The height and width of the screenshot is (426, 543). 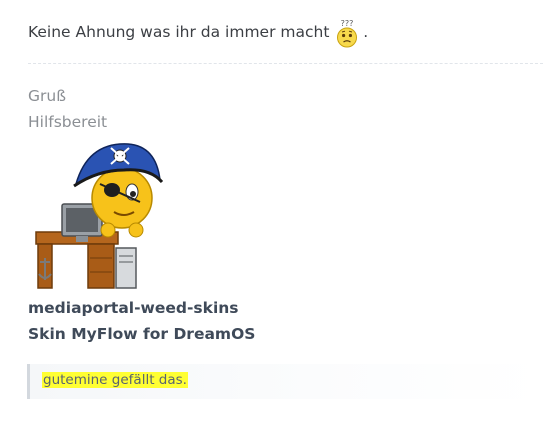 What do you see at coordinates (179, 32) in the screenshot?
I see `post-message-text: Keine Ahnung was ihr da immer macht` at bounding box center [179, 32].